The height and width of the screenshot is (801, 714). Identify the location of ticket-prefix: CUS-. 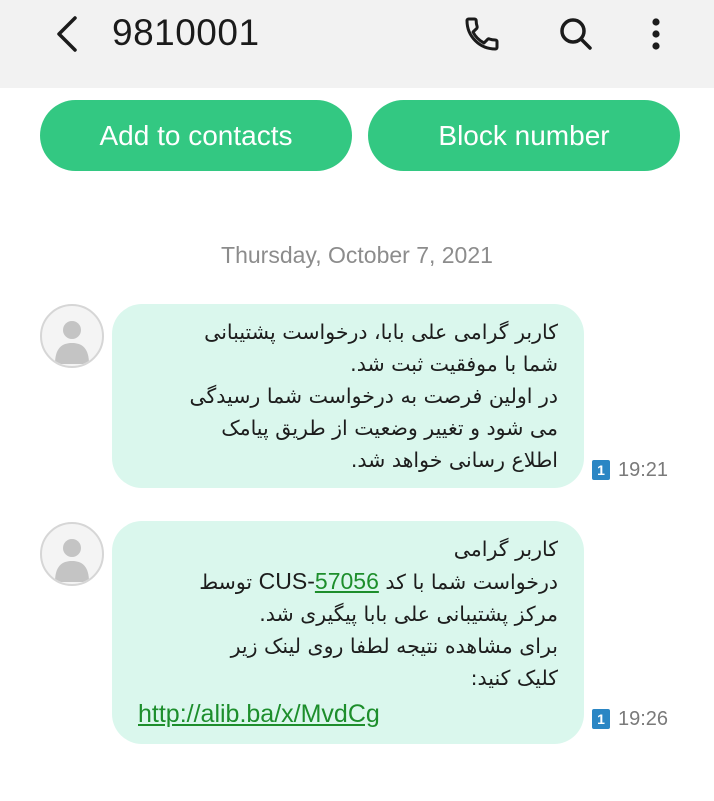
(286, 581).